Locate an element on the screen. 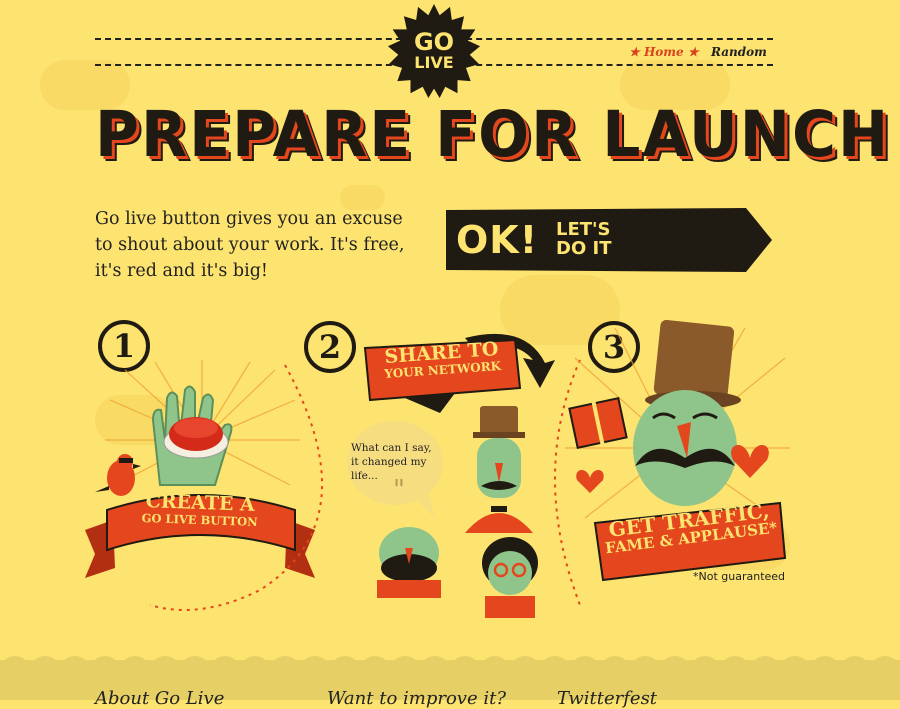  ok-button-sublabel: LET'S DO IT is located at coordinates (584, 239).